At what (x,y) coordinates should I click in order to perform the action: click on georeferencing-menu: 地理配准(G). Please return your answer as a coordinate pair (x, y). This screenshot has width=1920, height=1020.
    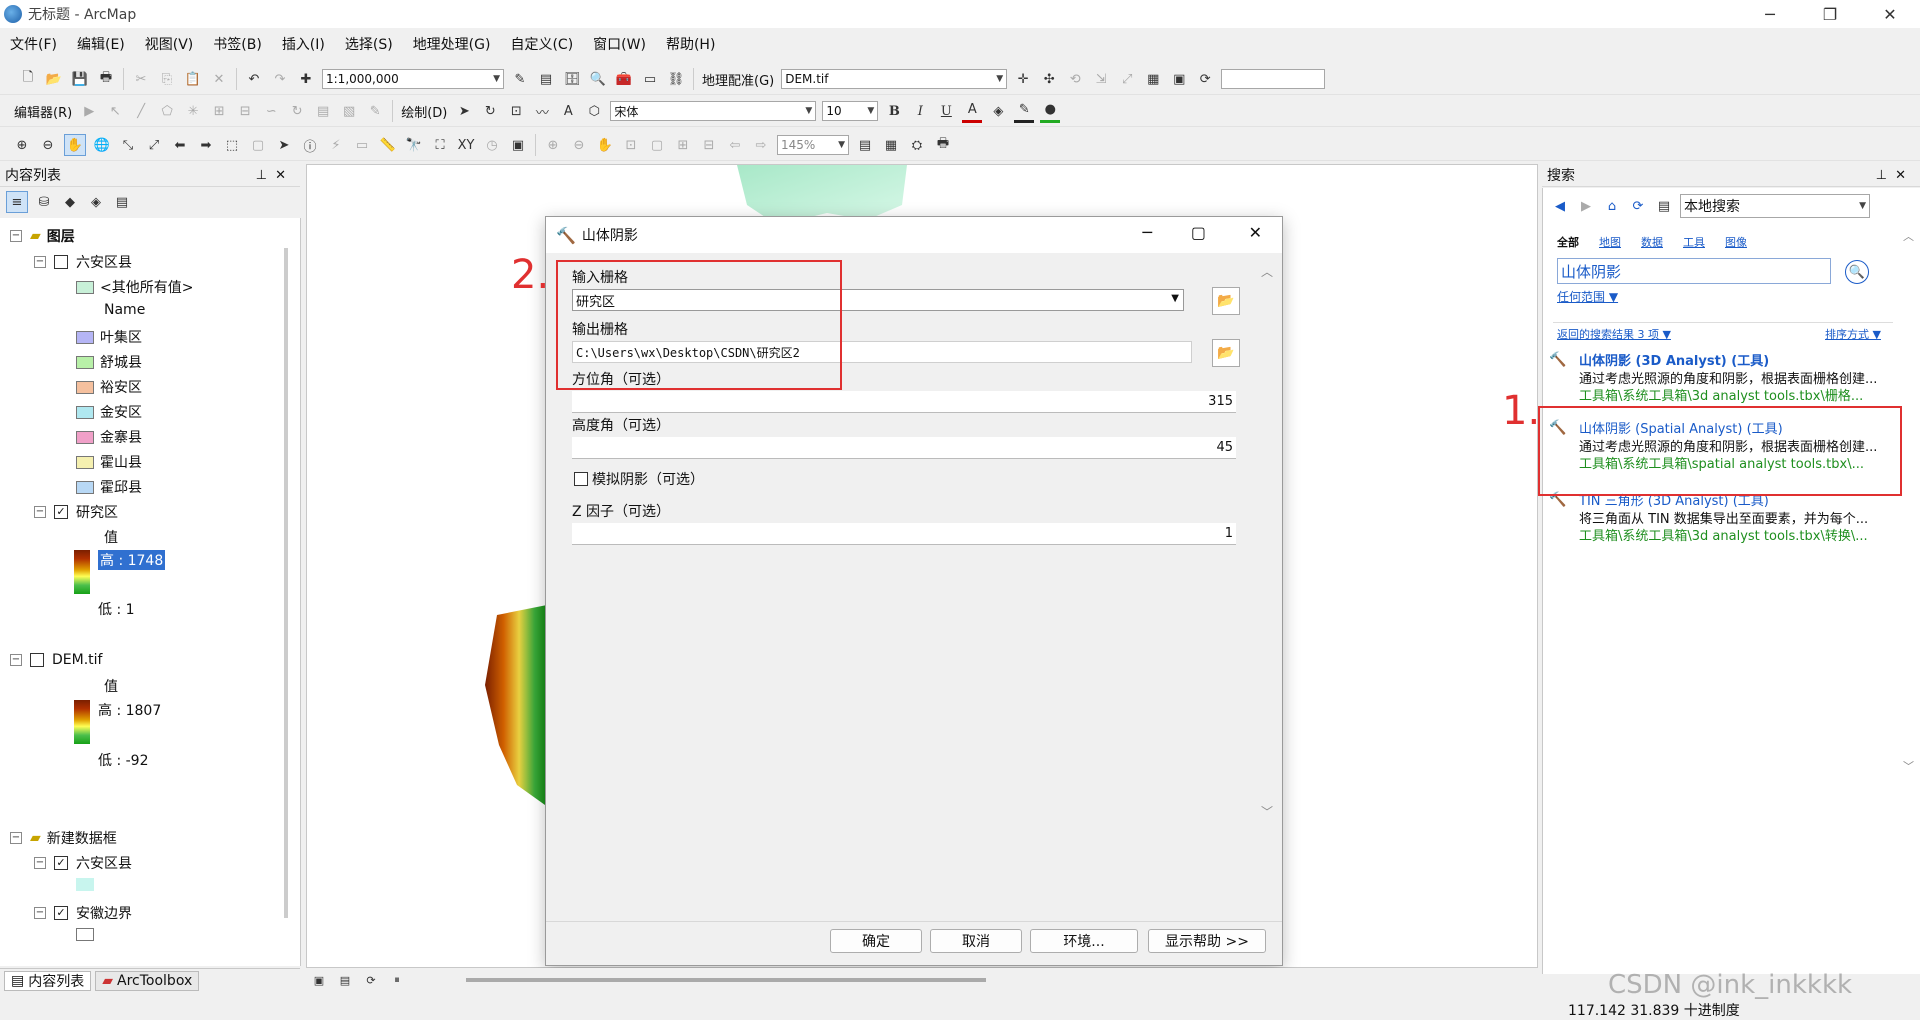
    Looking at the image, I should click on (738, 79).